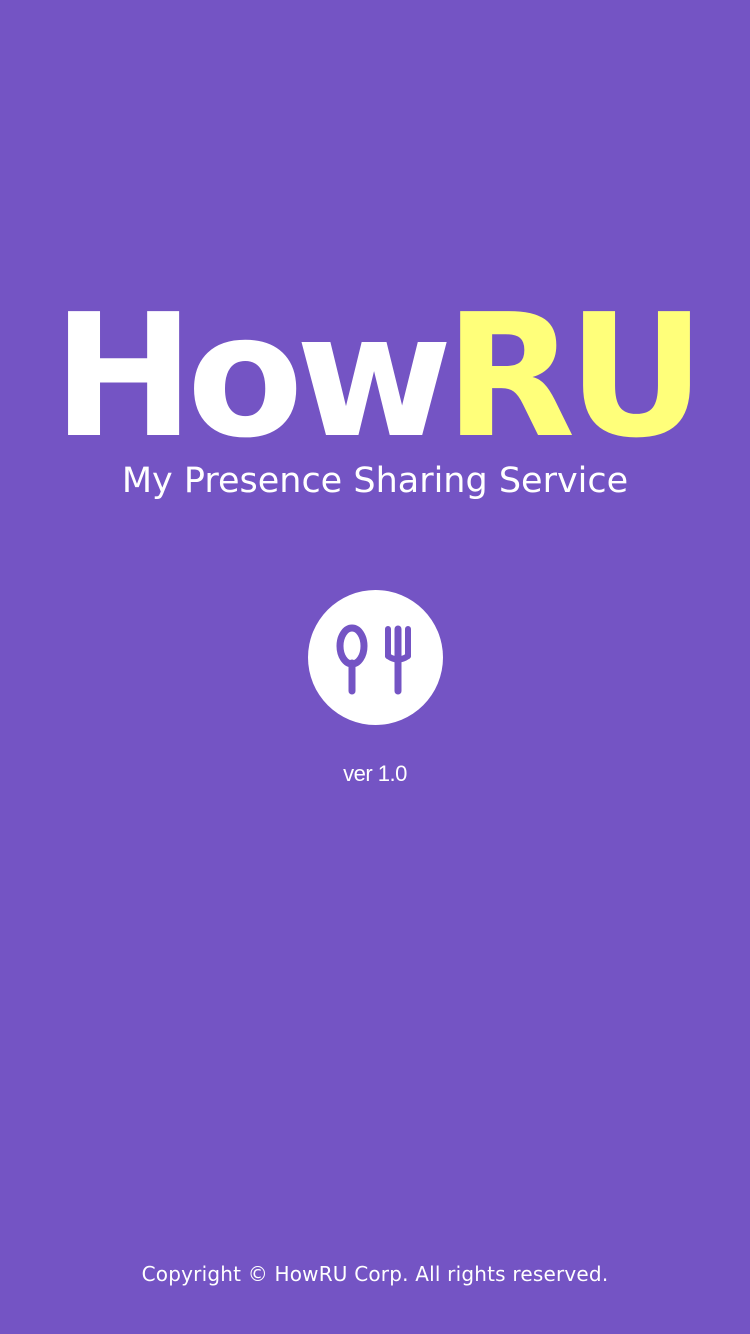 This screenshot has height=1334, width=750. I want to click on spoon-fork-icon, so click(373, 659).